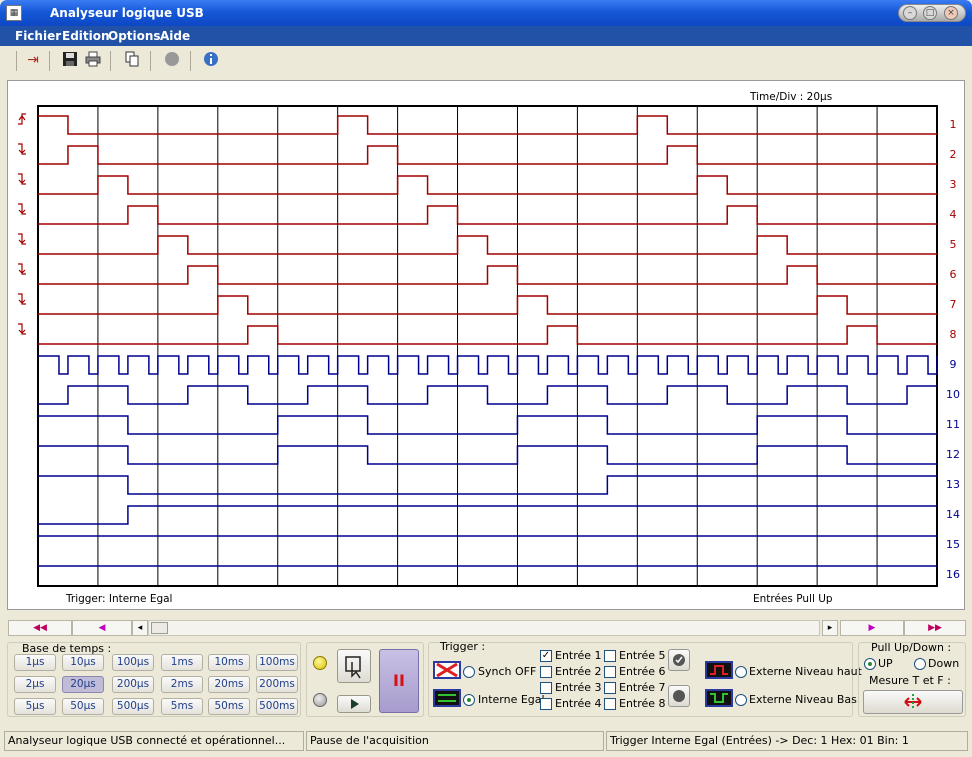 This screenshot has width=972, height=757. What do you see at coordinates (953, 514) in the screenshot?
I see `channel-number-14: 14` at bounding box center [953, 514].